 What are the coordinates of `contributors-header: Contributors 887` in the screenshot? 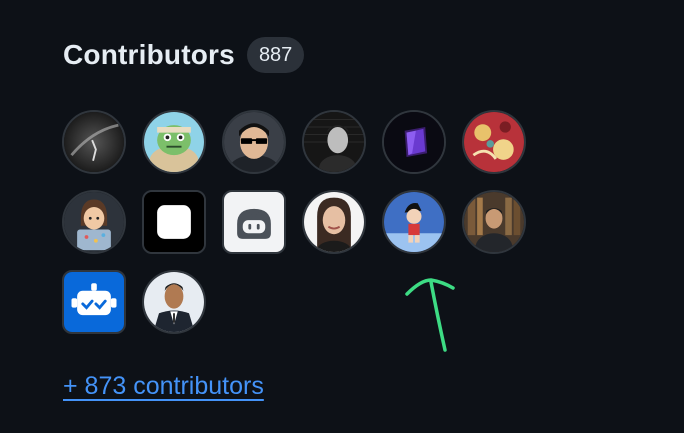 It's located at (184, 55).